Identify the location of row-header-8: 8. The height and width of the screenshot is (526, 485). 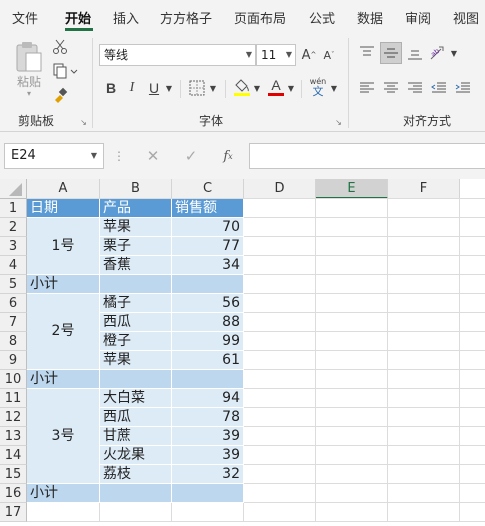
(13, 341).